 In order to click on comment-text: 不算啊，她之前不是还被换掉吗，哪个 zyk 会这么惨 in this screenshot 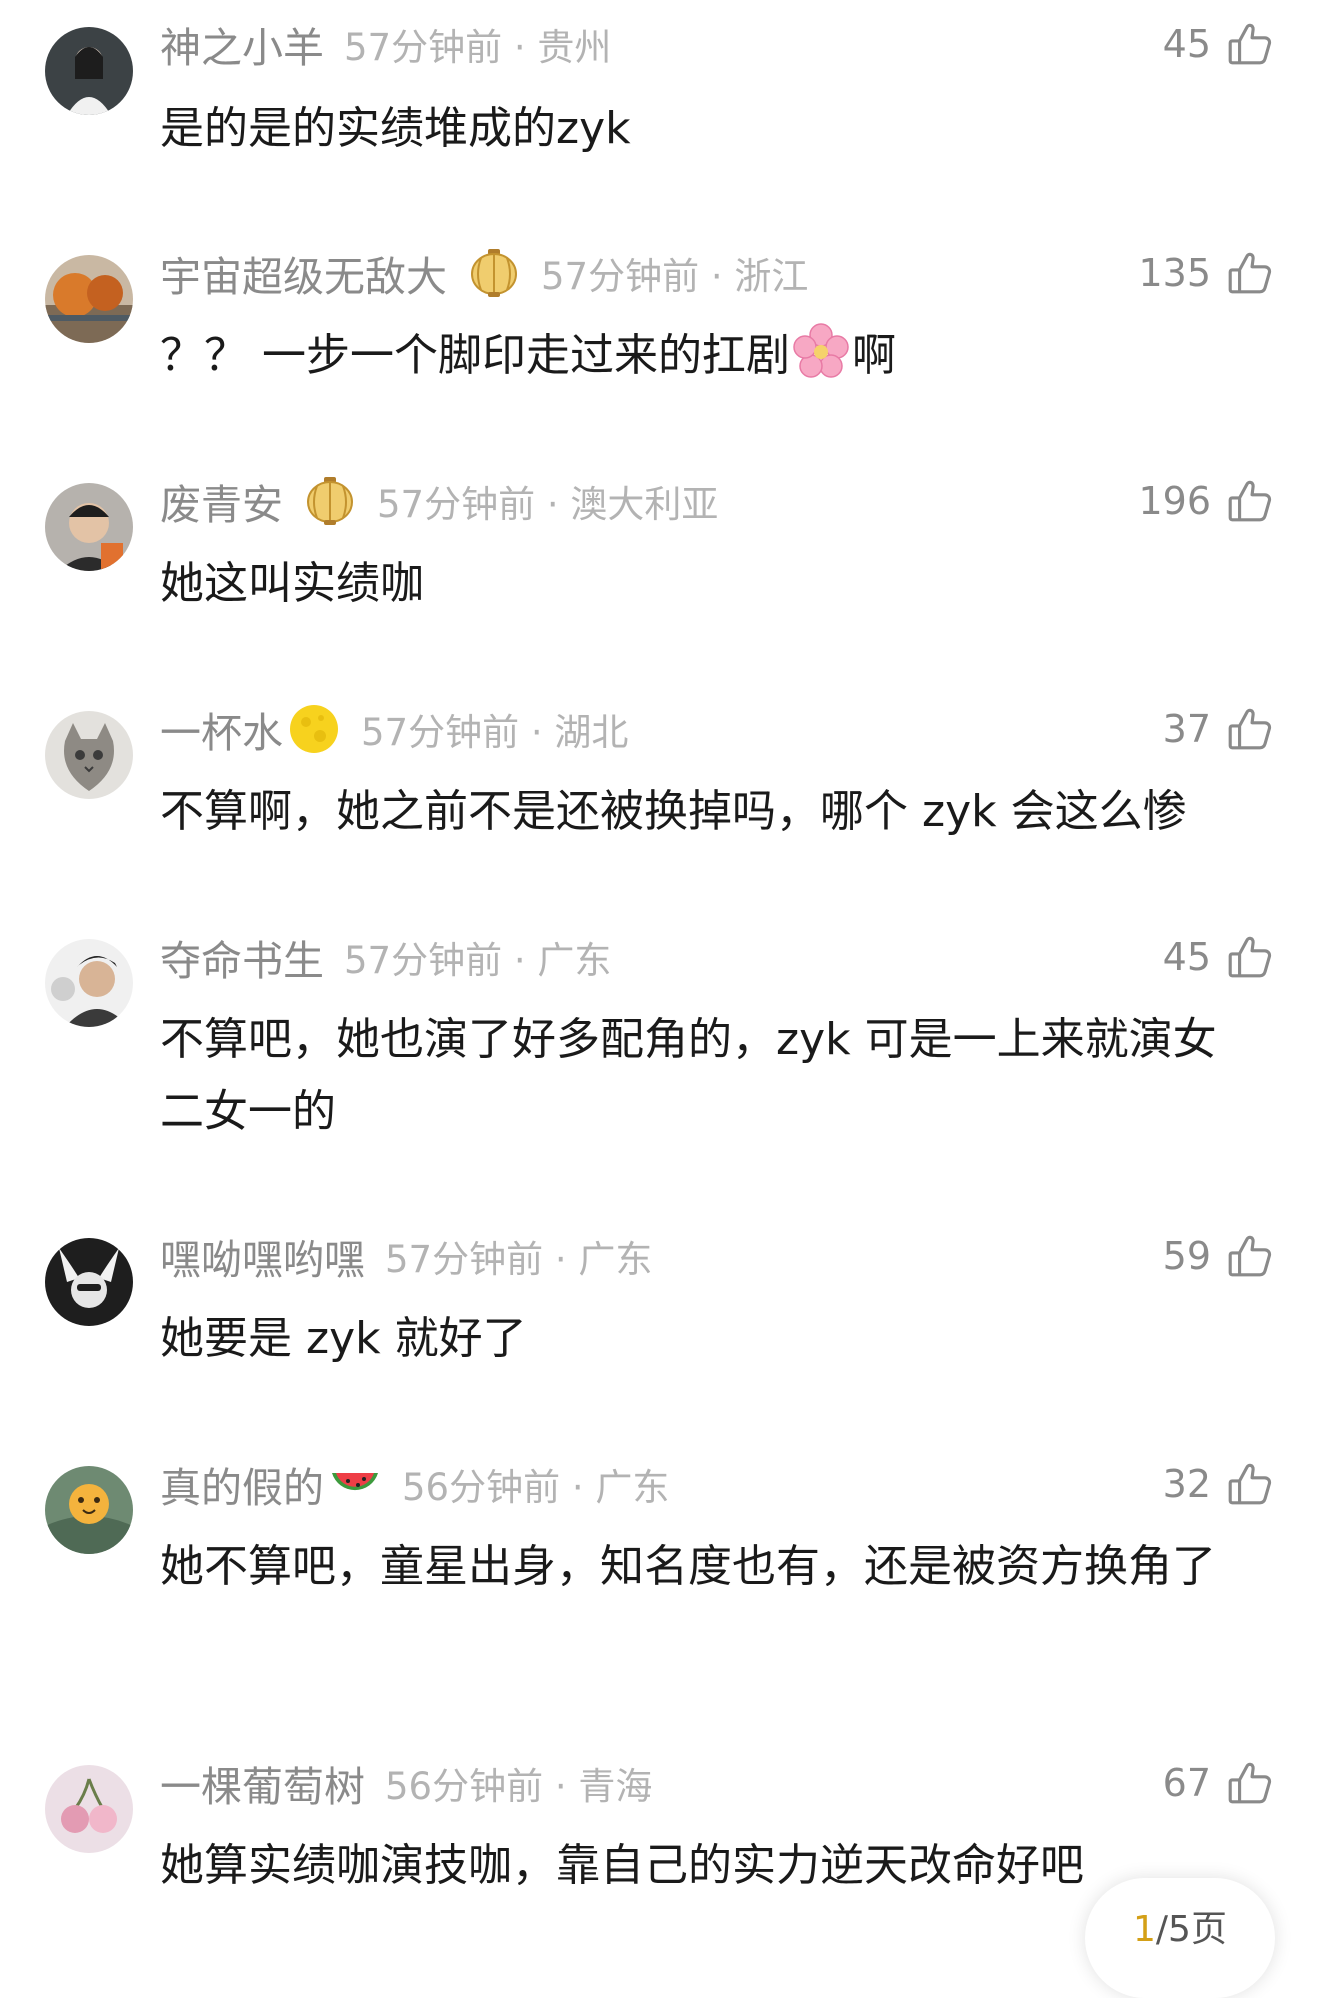, I will do `click(673, 811)`.